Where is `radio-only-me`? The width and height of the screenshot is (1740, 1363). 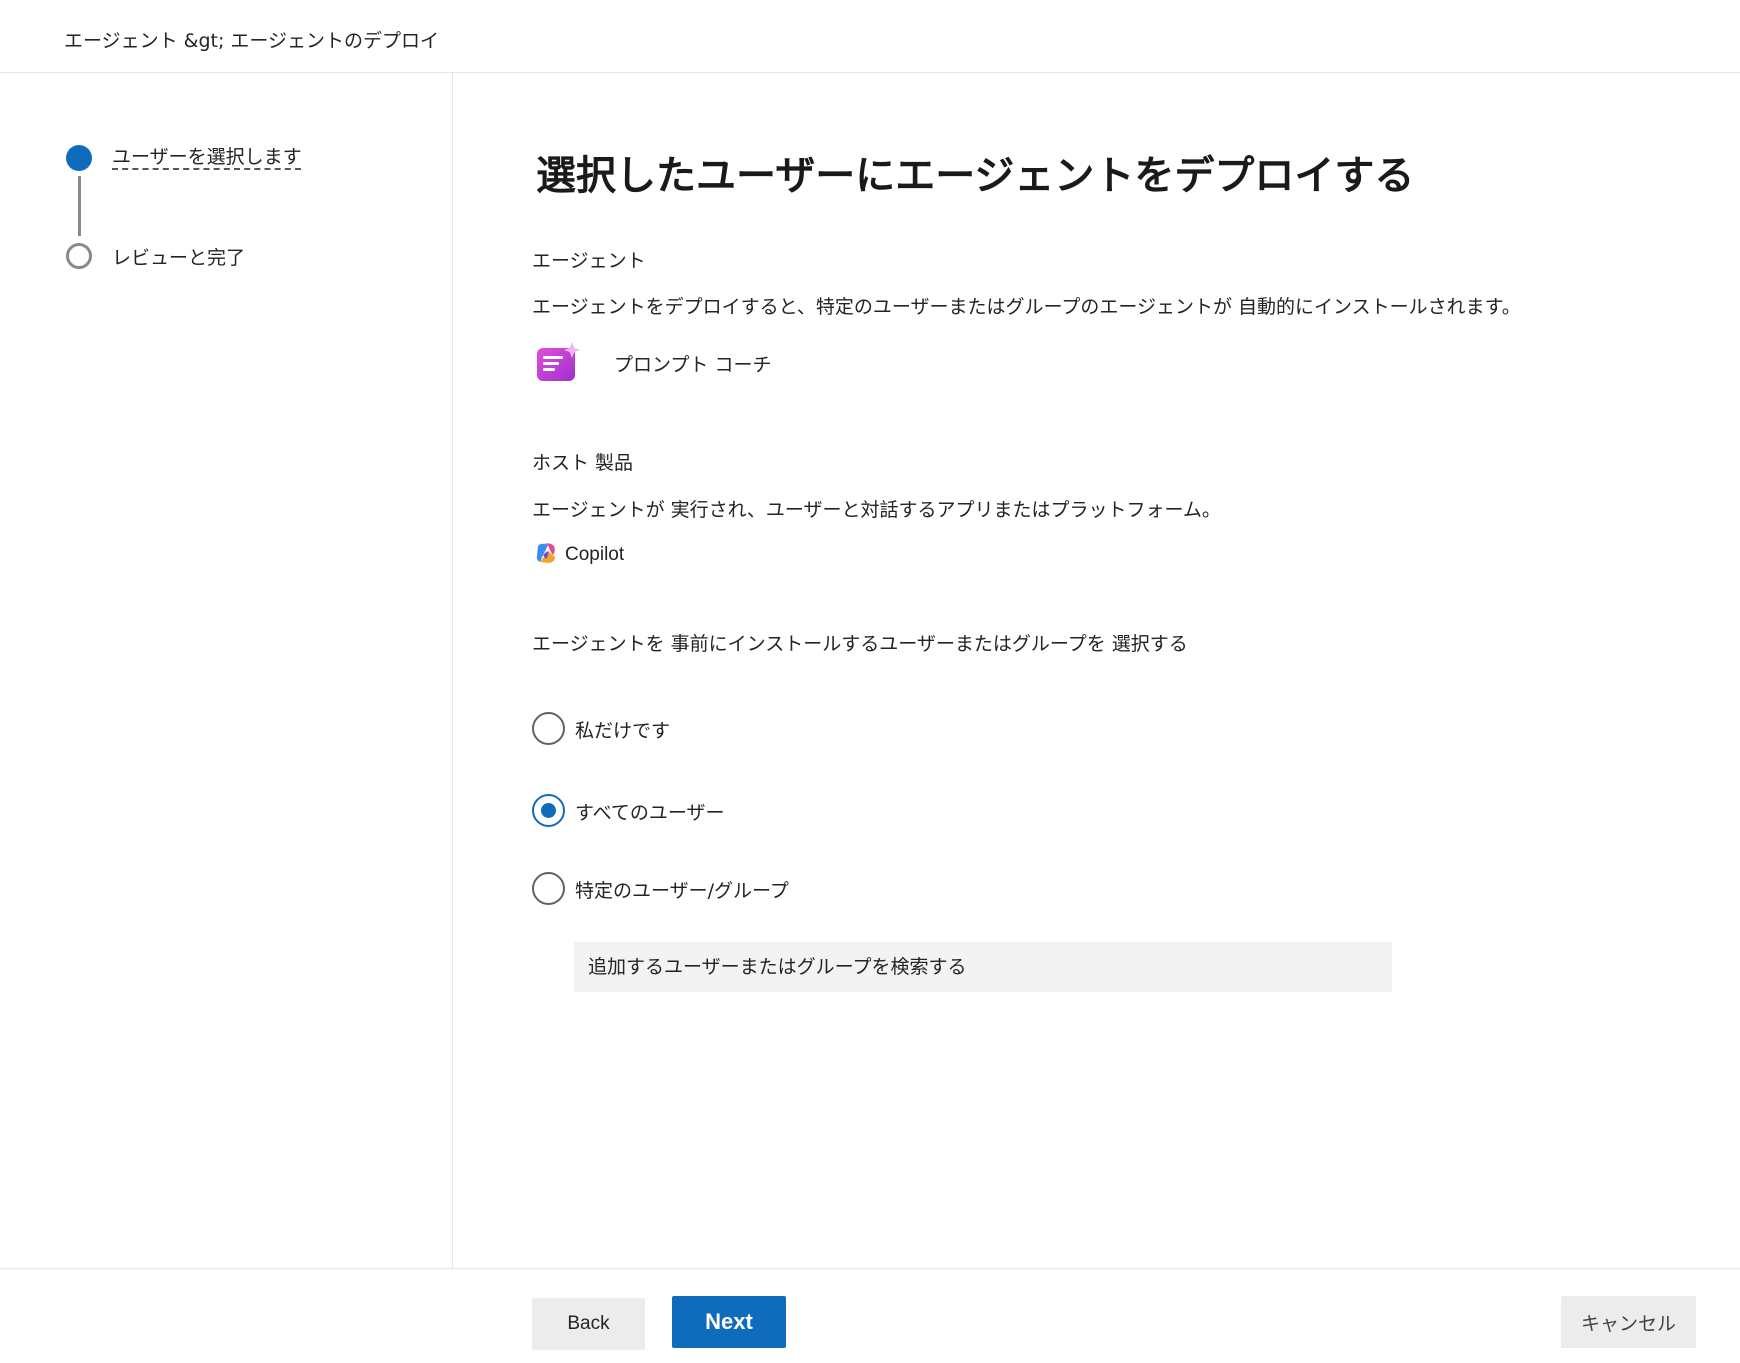 radio-only-me is located at coordinates (548, 728).